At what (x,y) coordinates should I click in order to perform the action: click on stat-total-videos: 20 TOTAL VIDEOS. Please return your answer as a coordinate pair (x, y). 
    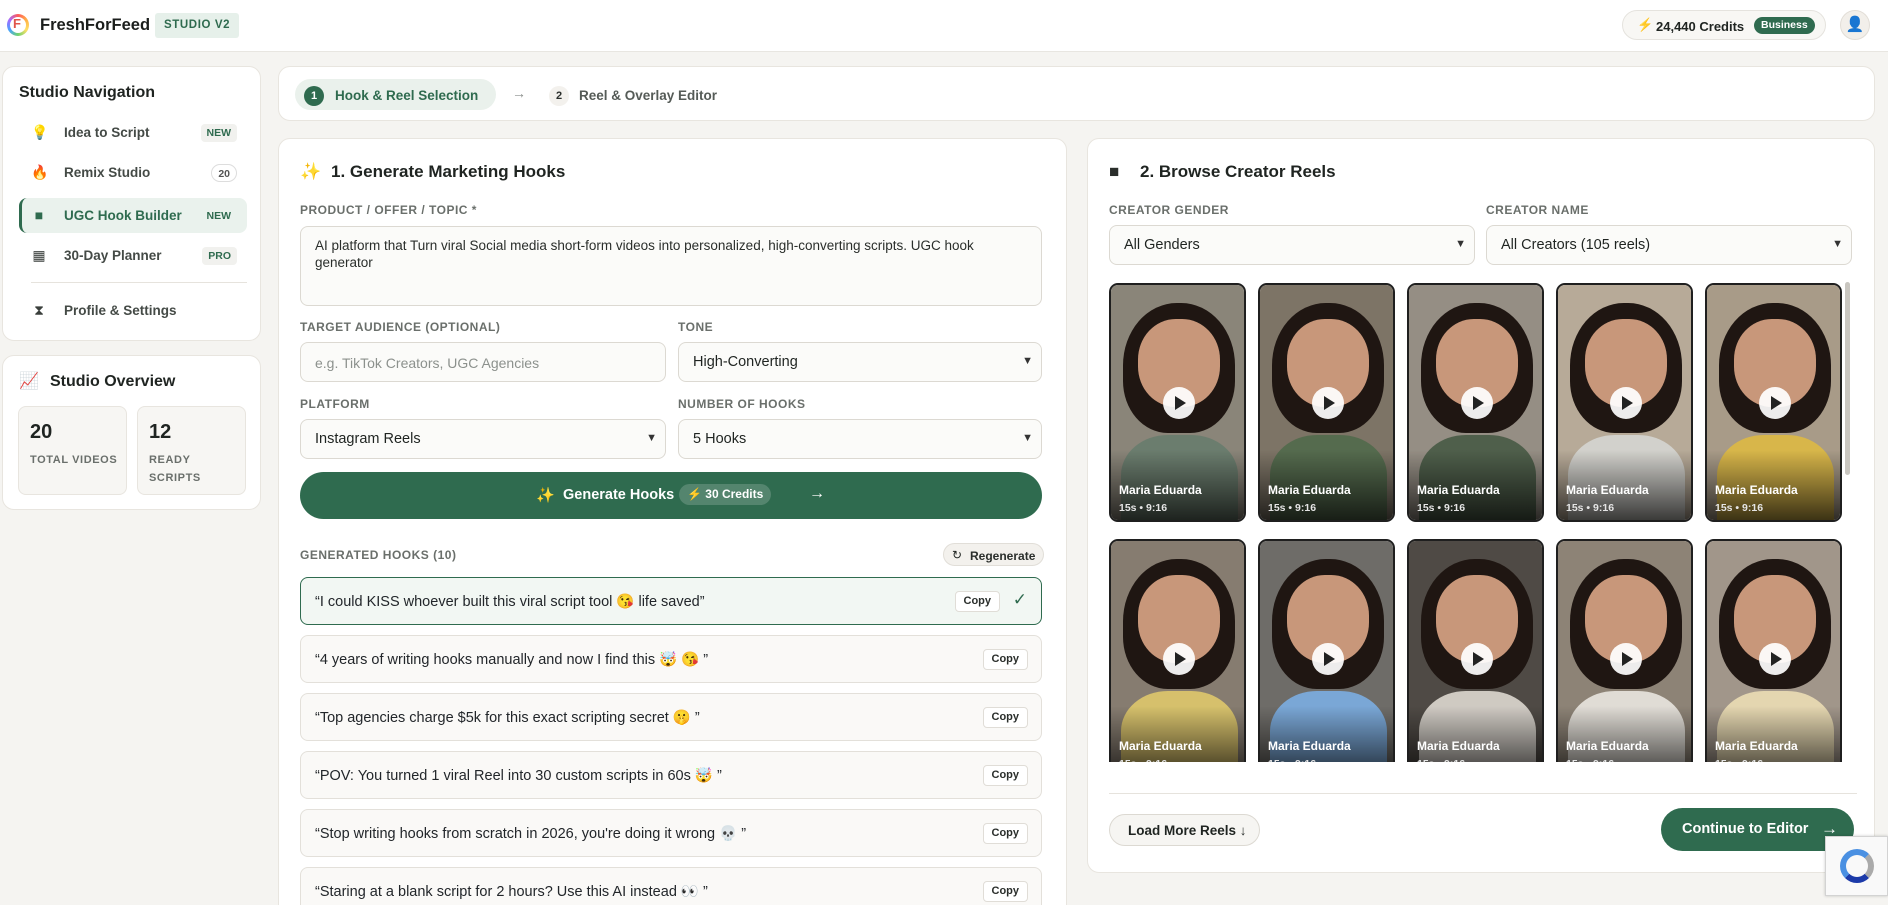
    Looking at the image, I should click on (72, 450).